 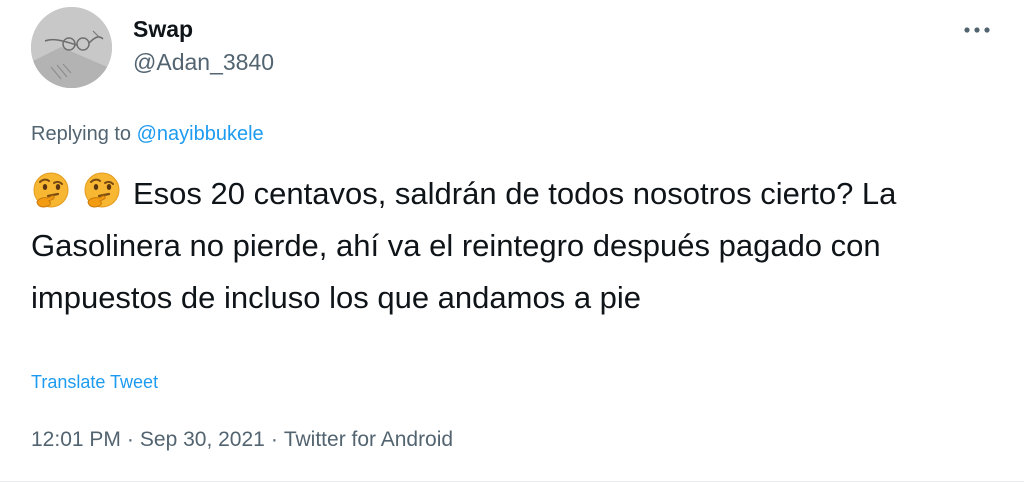 I want to click on reply-mention-link: @nayibbukele, so click(x=200, y=134).